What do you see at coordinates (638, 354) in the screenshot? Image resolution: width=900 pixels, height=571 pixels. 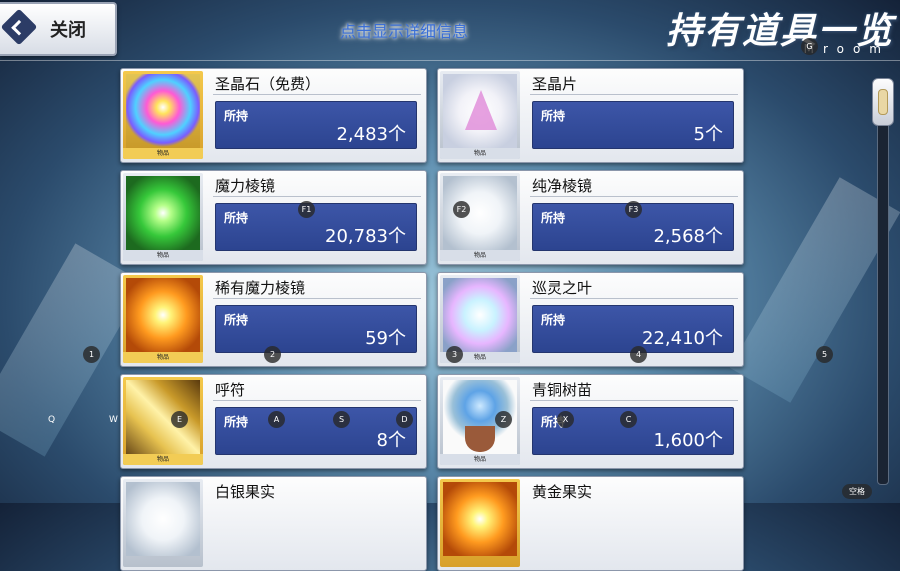 I see `key-hint-4: 4` at bounding box center [638, 354].